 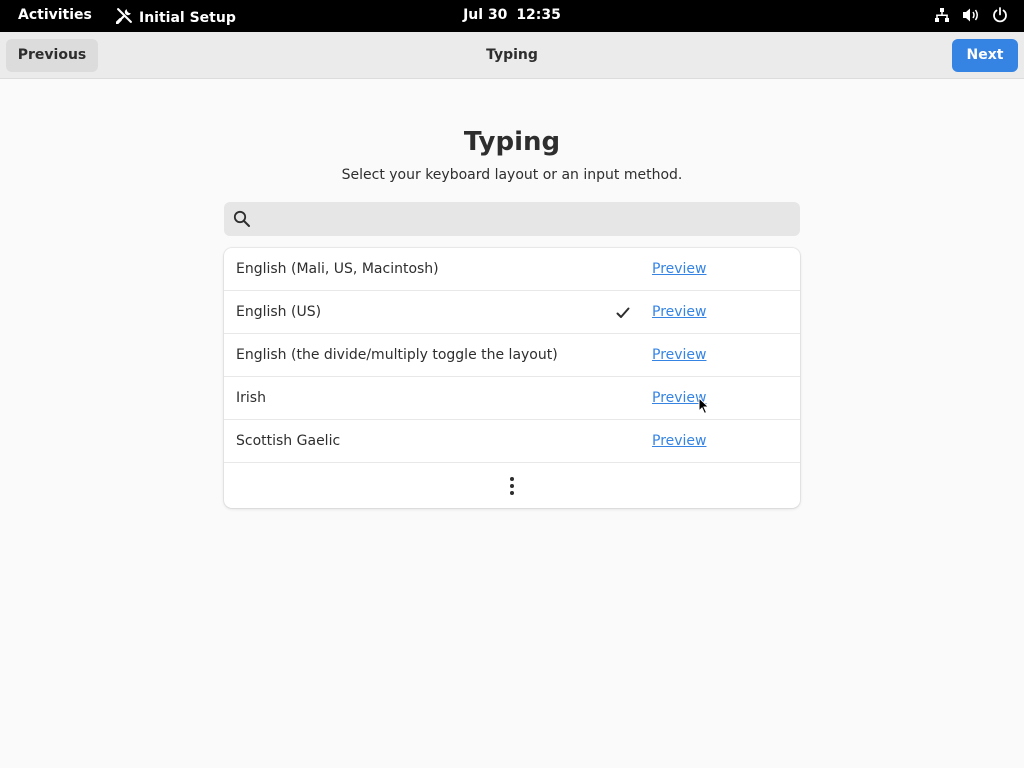 I want to click on network-icon, so click(x=942, y=15).